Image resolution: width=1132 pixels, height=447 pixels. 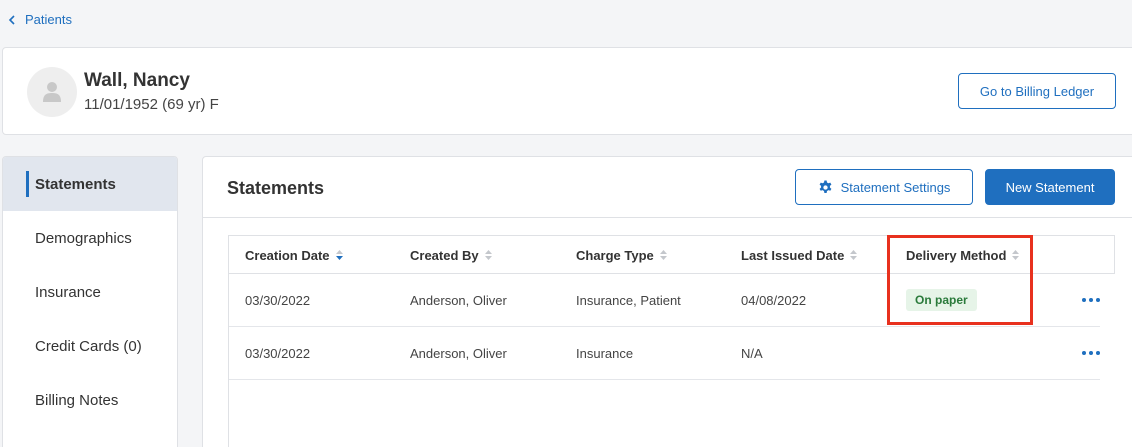 I want to click on sidebar-item-label: Insurance, so click(x=68, y=292).